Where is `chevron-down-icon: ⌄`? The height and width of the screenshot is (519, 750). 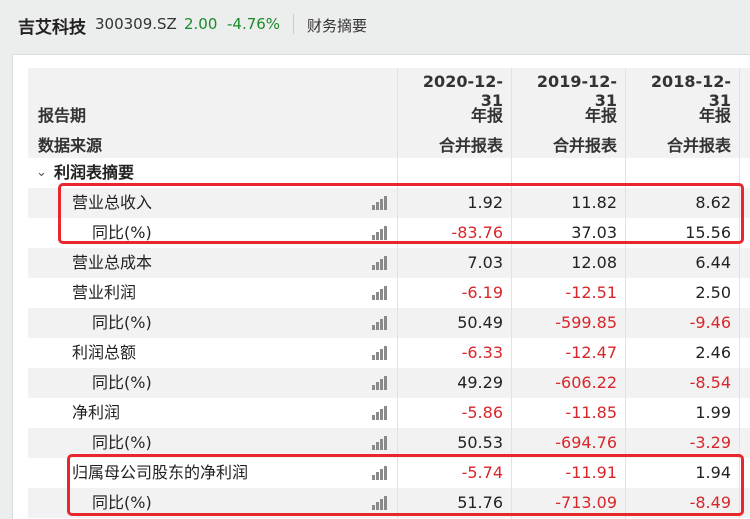 chevron-down-icon: ⌄ is located at coordinates (41, 173).